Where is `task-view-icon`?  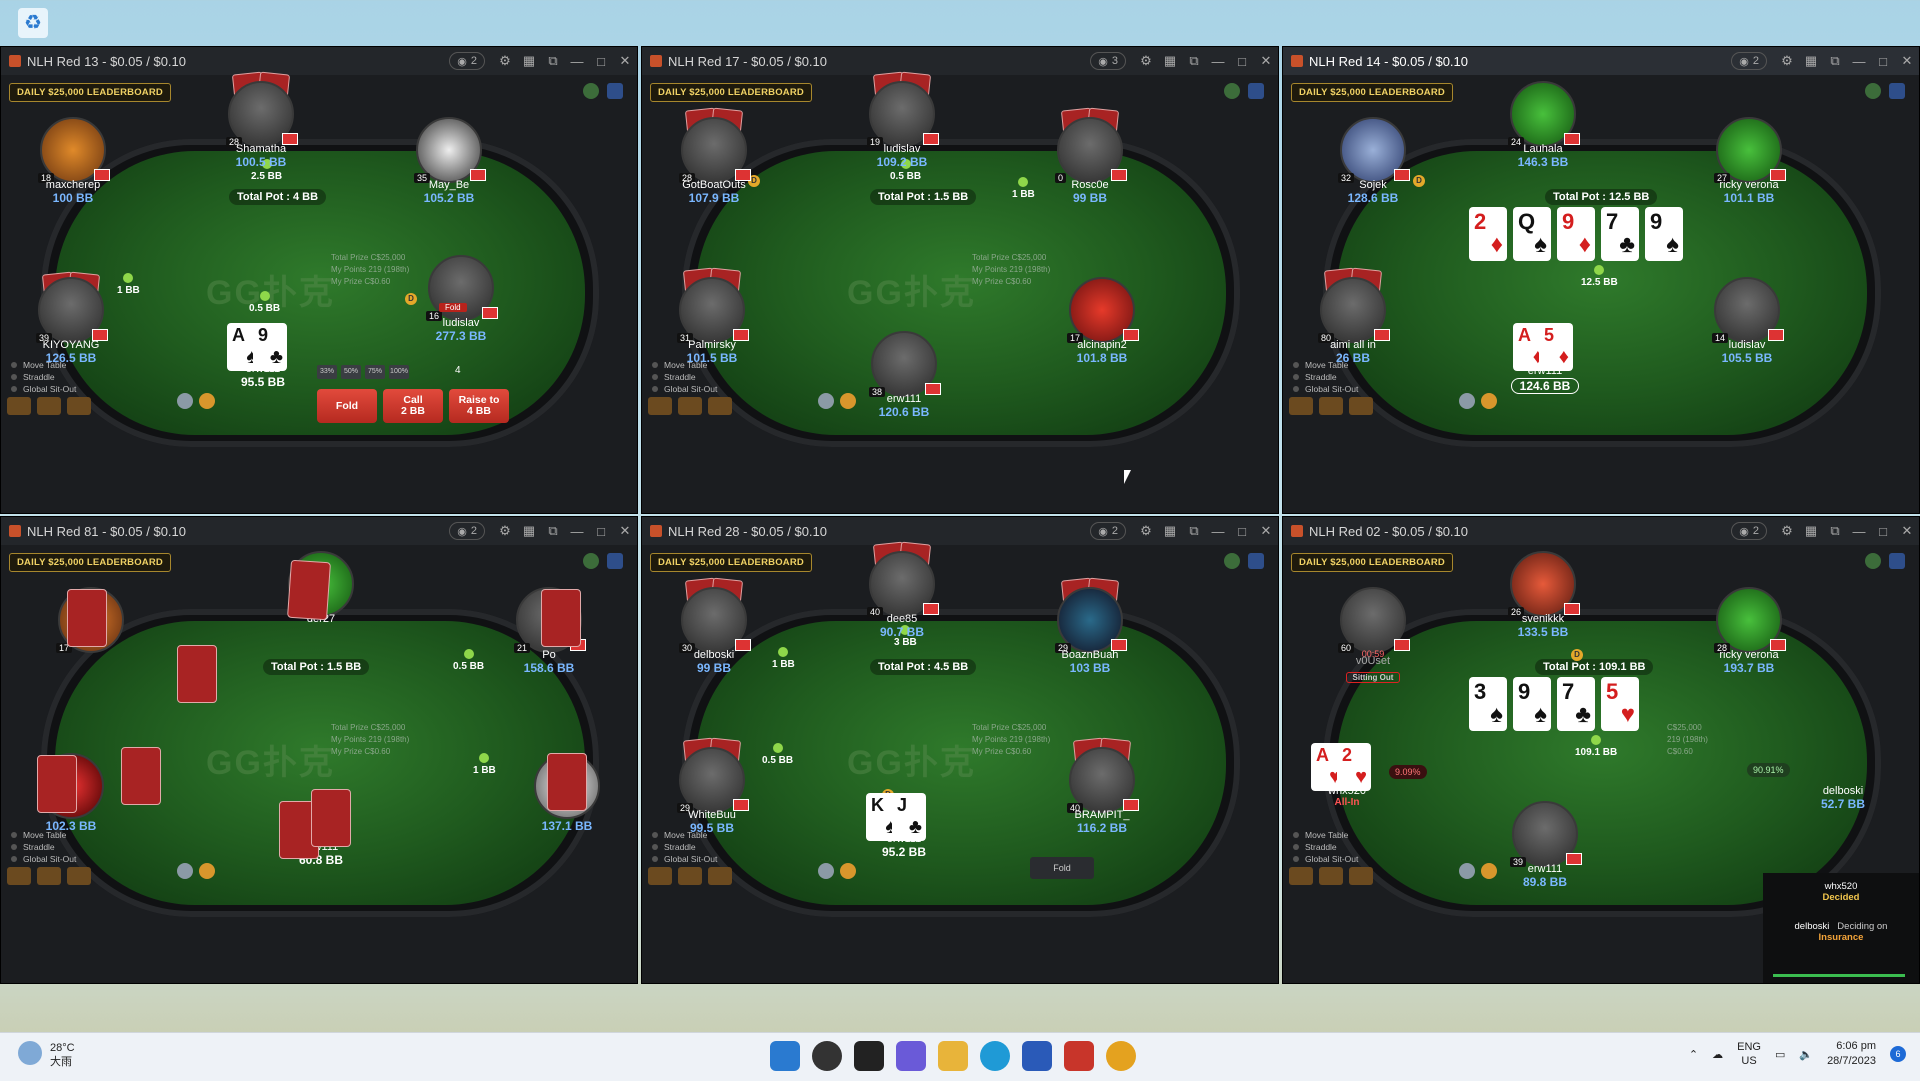
task-view-icon is located at coordinates (869, 1056).